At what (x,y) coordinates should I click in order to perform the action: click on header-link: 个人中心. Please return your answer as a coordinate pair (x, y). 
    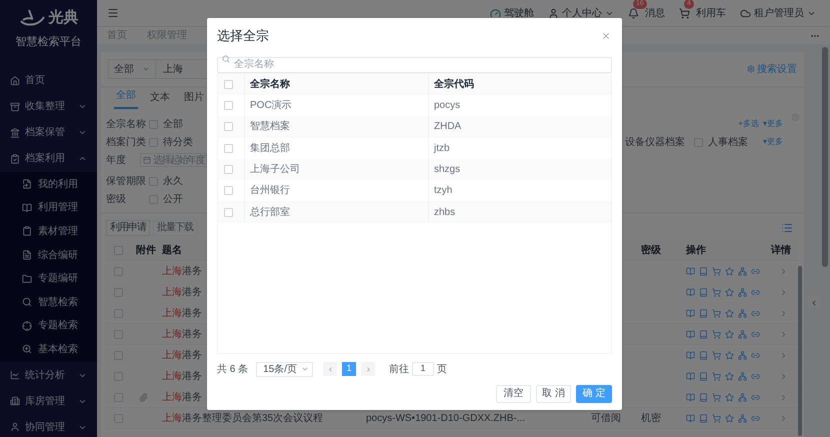
    Looking at the image, I should click on (582, 13).